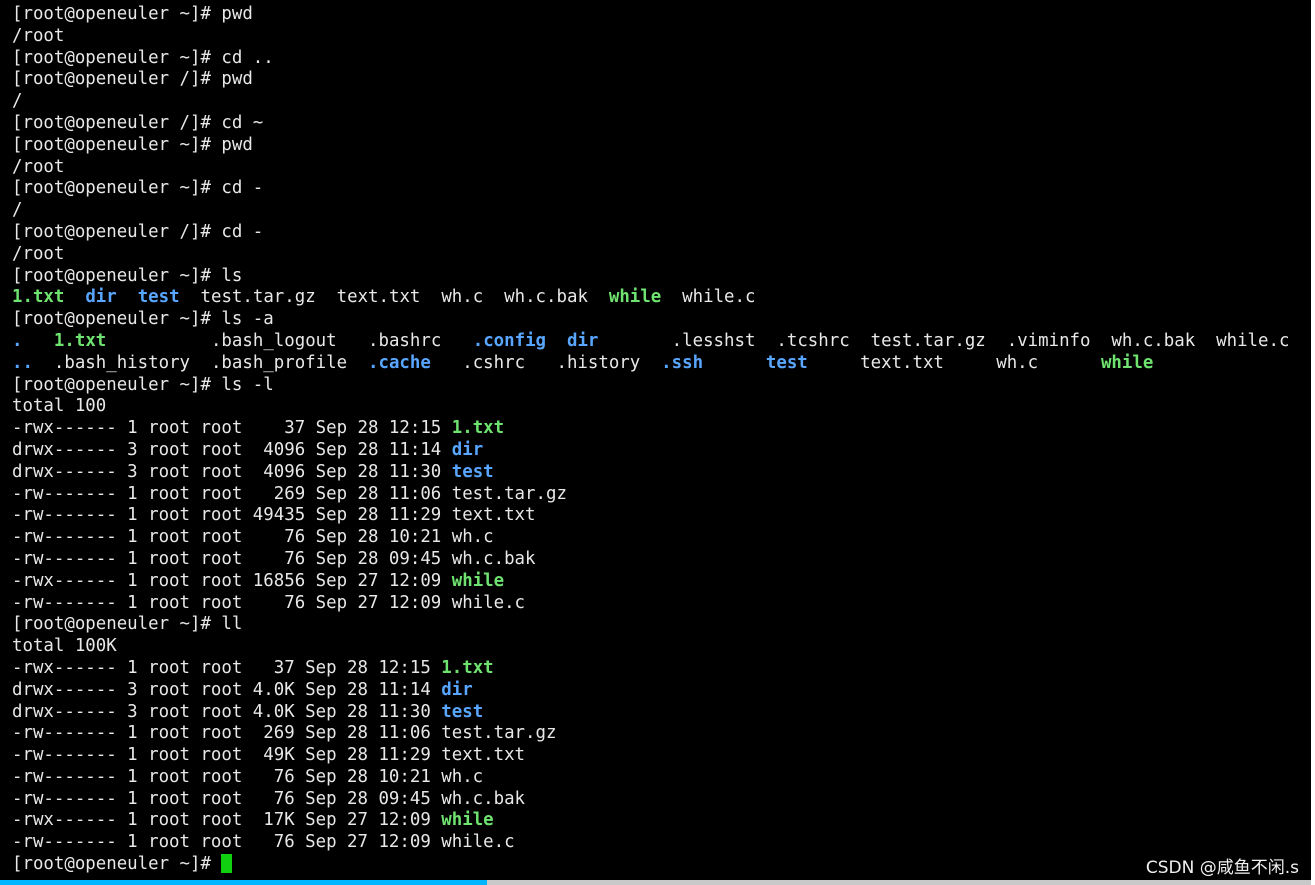 This screenshot has width=1315, height=885. Describe the element at coordinates (954, 362) in the screenshot. I see `terminal-text: text.txt wh.c` at that location.